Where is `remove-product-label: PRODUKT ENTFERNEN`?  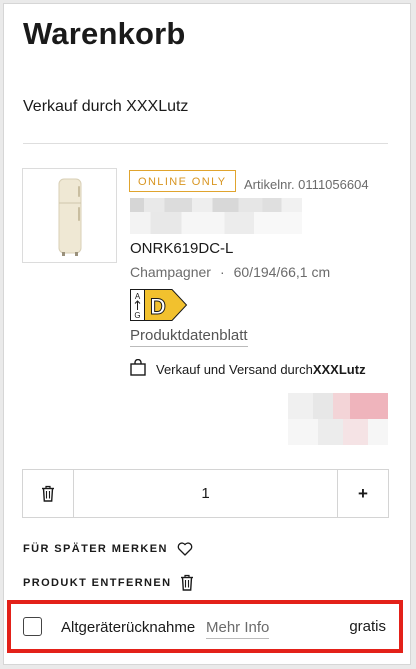
remove-product-label: PRODUKT ENTFERNEN is located at coordinates (97, 582).